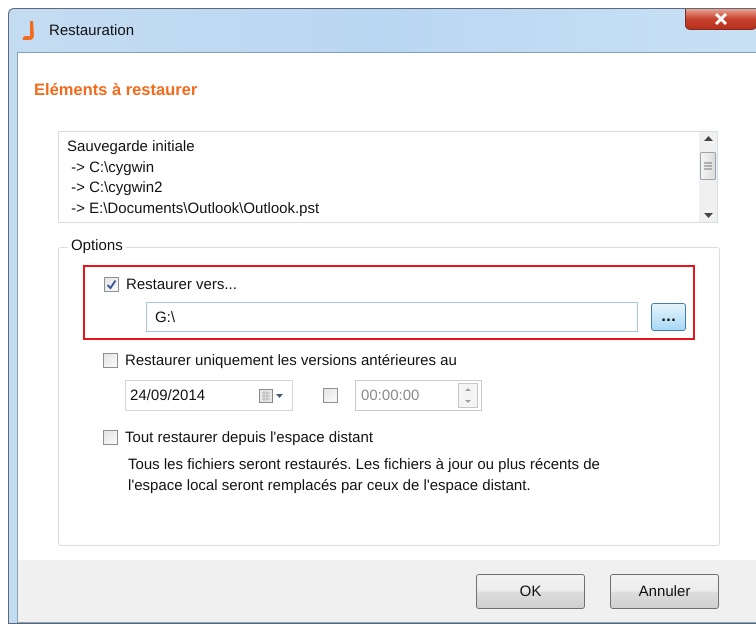  Describe the element at coordinates (530, 591) in the screenshot. I see `ok-button: OK` at that location.